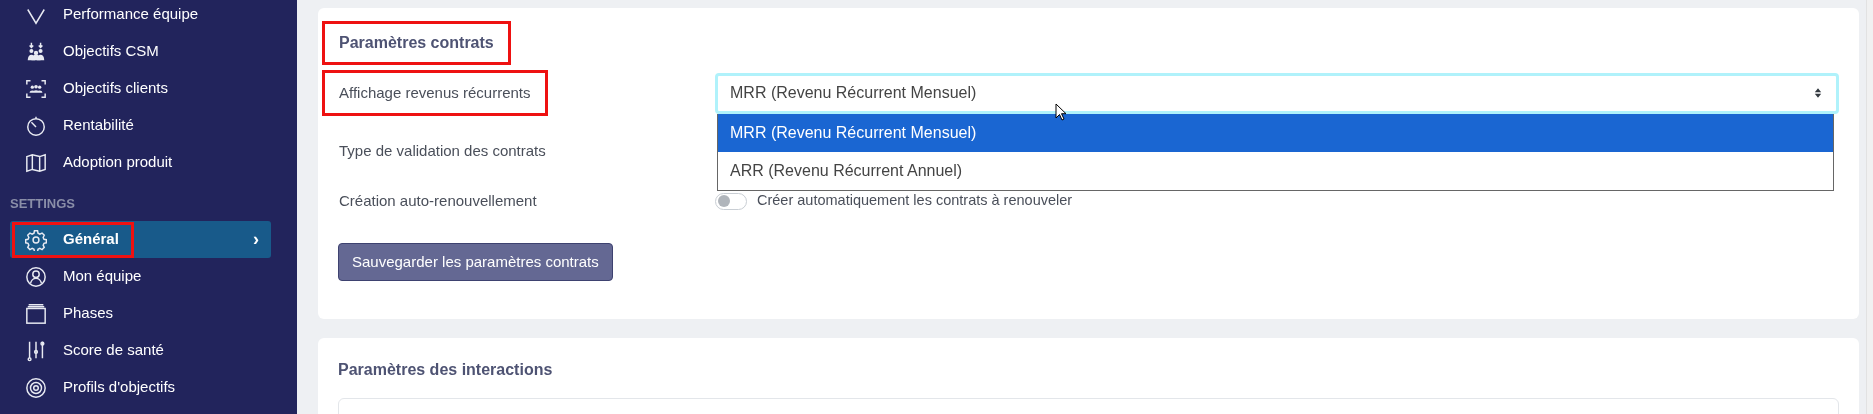 This screenshot has width=1873, height=414. What do you see at coordinates (36, 276) in the screenshot?
I see `user-icon` at bounding box center [36, 276].